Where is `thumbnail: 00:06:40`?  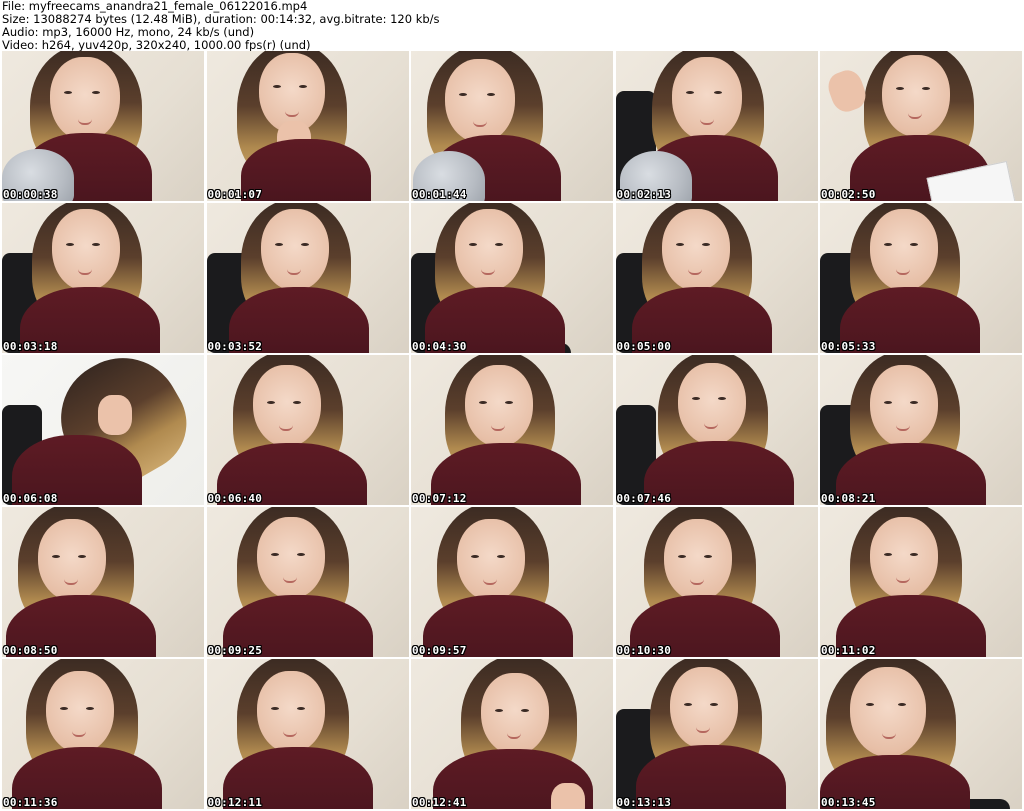 thumbnail: 00:06:40 is located at coordinates (307, 430).